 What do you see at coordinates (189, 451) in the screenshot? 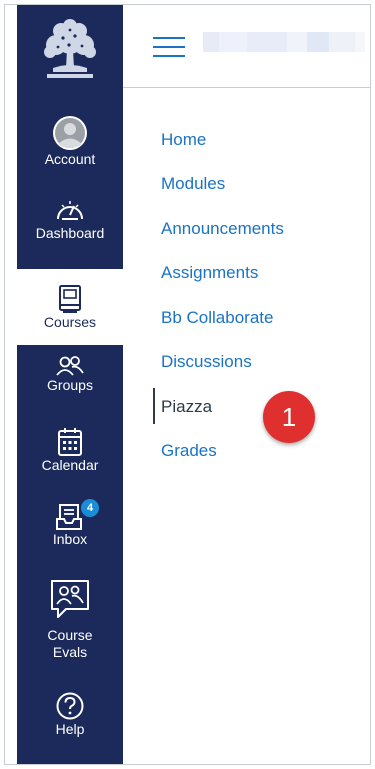
I see `course-nav-grades: Grades` at bounding box center [189, 451].